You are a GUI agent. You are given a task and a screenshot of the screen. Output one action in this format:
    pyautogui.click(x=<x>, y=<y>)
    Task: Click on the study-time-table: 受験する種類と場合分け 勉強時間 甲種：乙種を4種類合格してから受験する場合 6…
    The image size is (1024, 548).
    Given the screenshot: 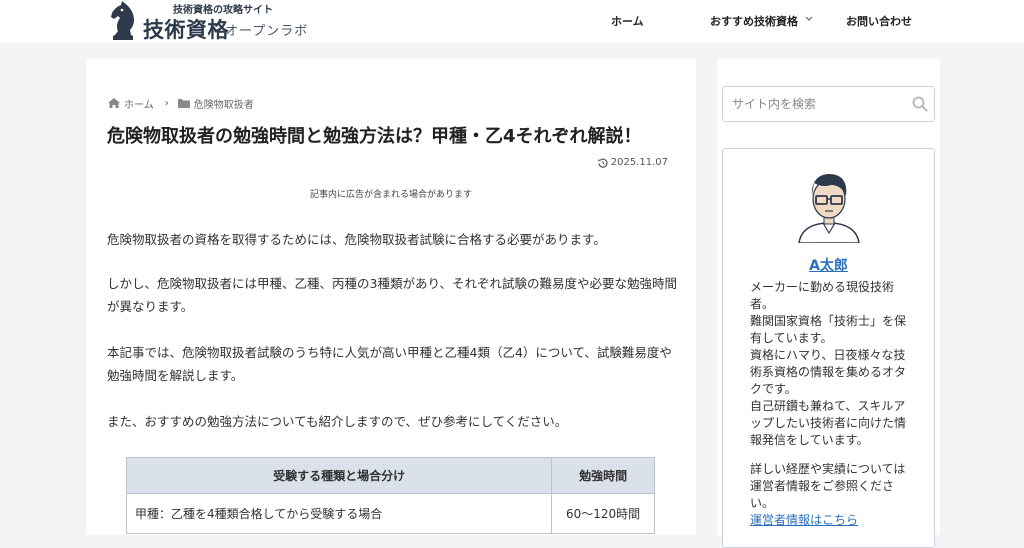 What is the action you would take?
    pyautogui.click(x=390, y=495)
    